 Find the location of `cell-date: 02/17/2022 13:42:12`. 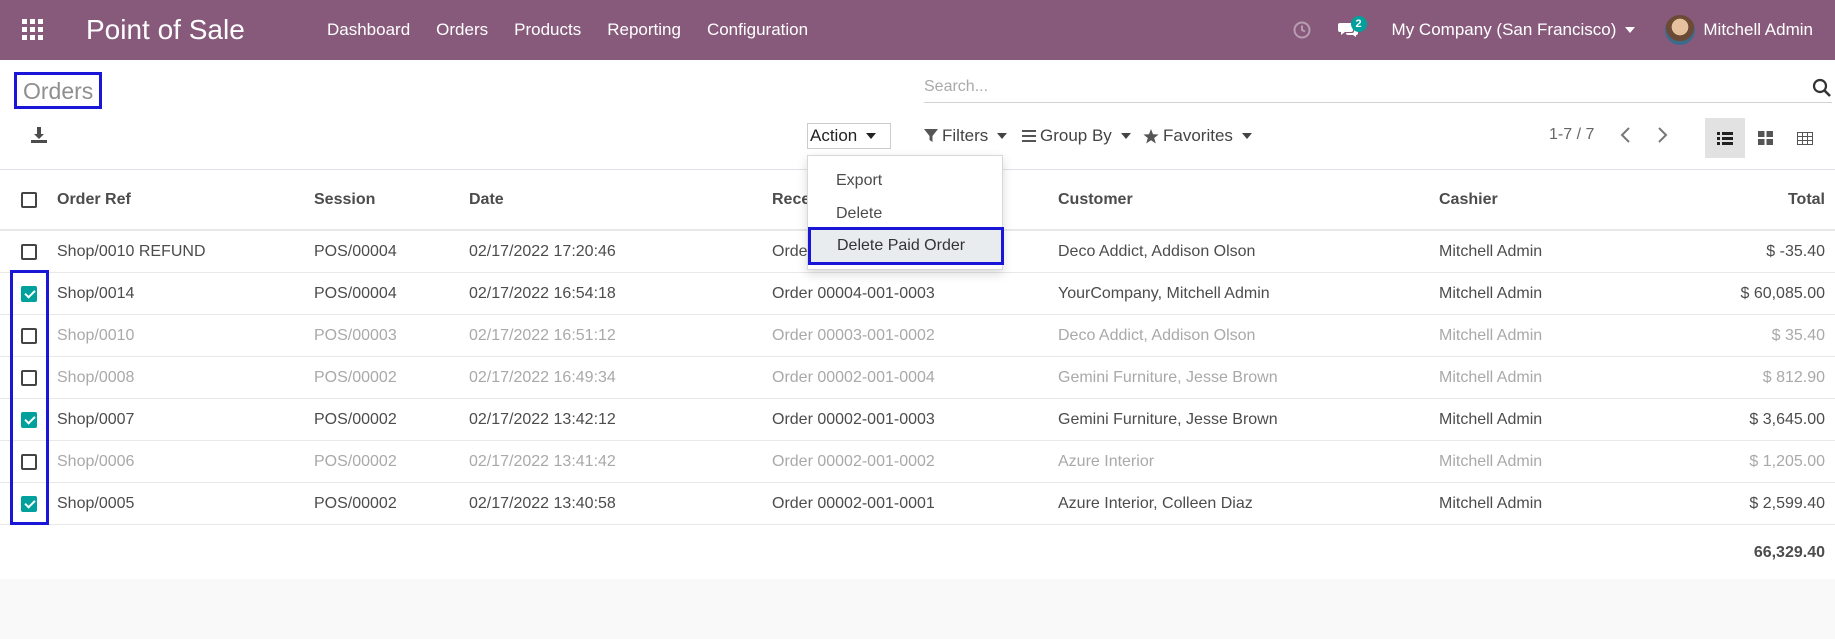

cell-date: 02/17/2022 13:42:12 is located at coordinates (542, 419).